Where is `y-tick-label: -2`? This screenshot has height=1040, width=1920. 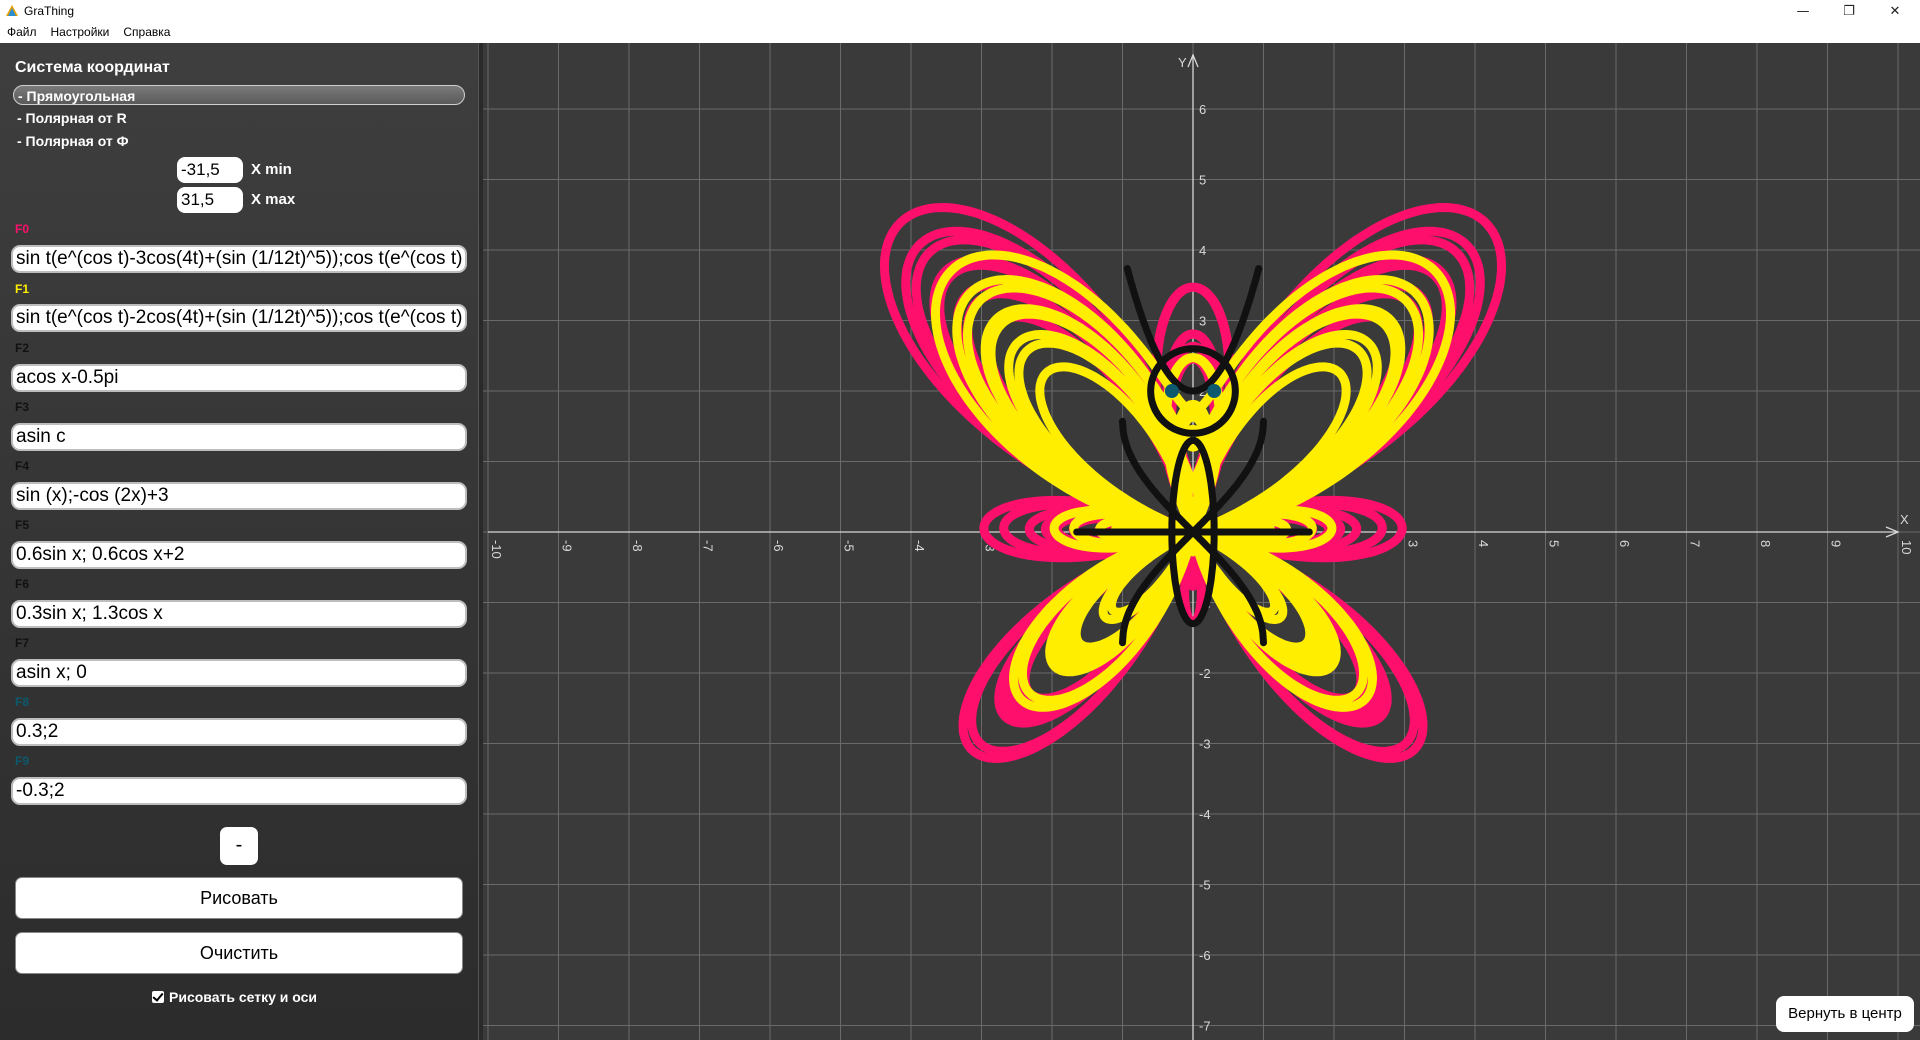 y-tick-label: -2 is located at coordinates (1205, 673).